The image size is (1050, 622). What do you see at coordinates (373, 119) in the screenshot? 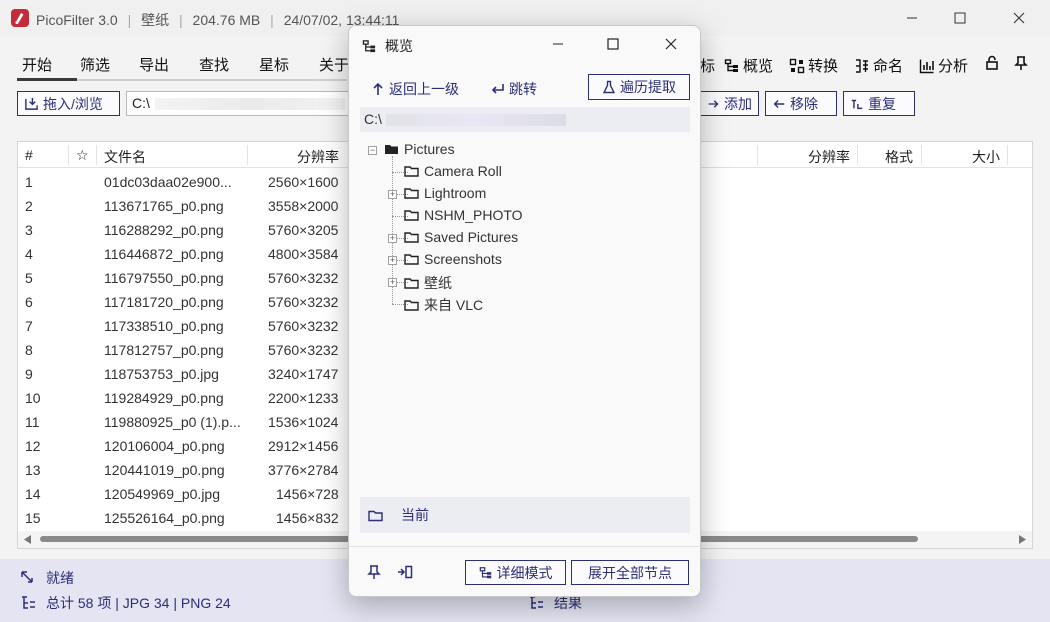
I see `dialog-path-value: C:\` at bounding box center [373, 119].